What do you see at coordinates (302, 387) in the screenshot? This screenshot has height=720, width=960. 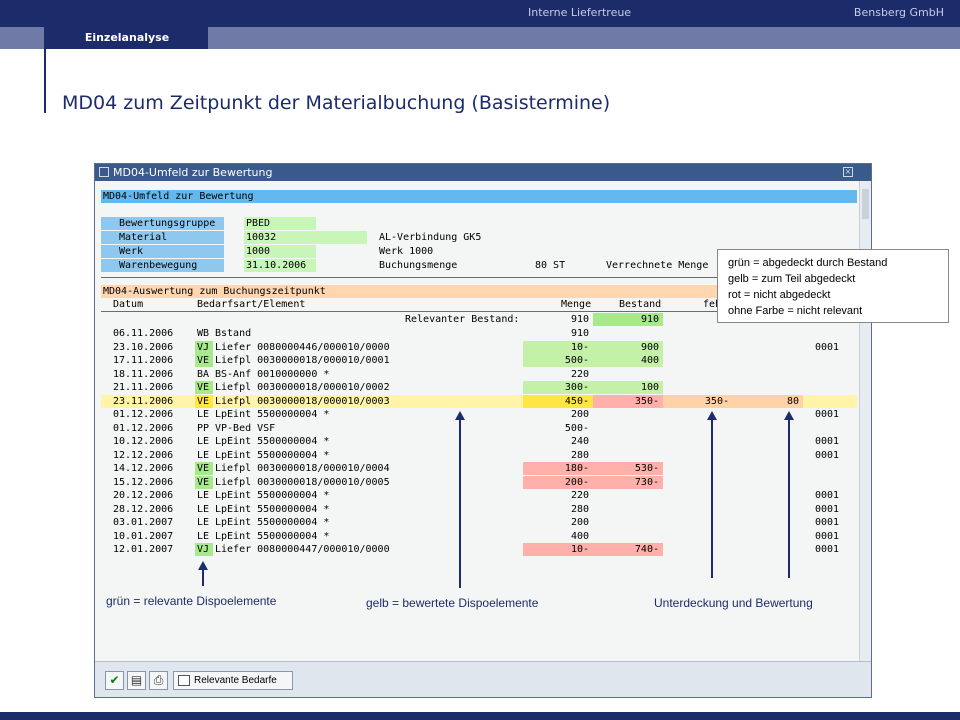 I see `row-element: Liefpl 0030000018/000010/0002` at bounding box center [302, 387].